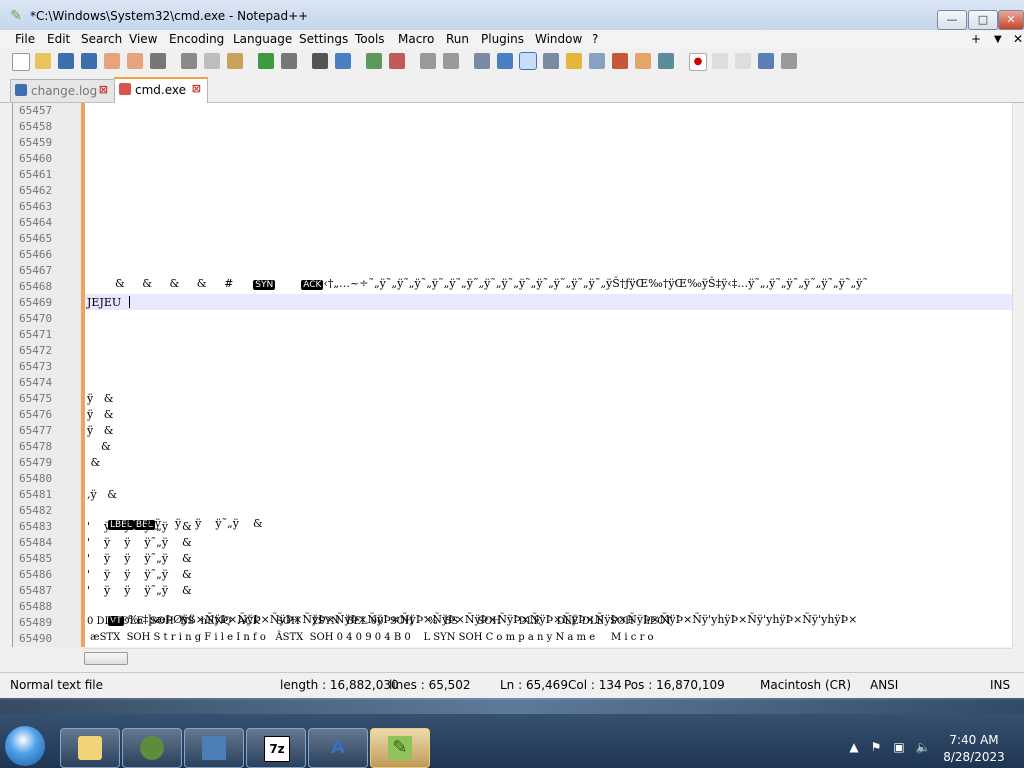 Image resolution: width=1024 pixels, height=768 pixels. Describe the element at coordinates (505, 61) in the screenshot. I see `show-all-characters-icon` at that location.